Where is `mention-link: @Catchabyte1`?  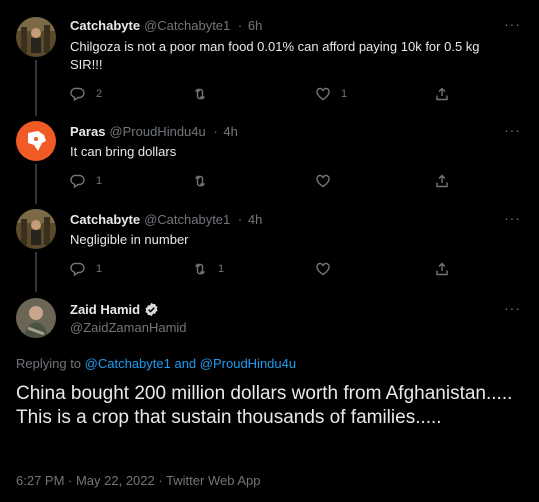 mention-link: @Catchabyte1 is located at coordinates (128, 363).